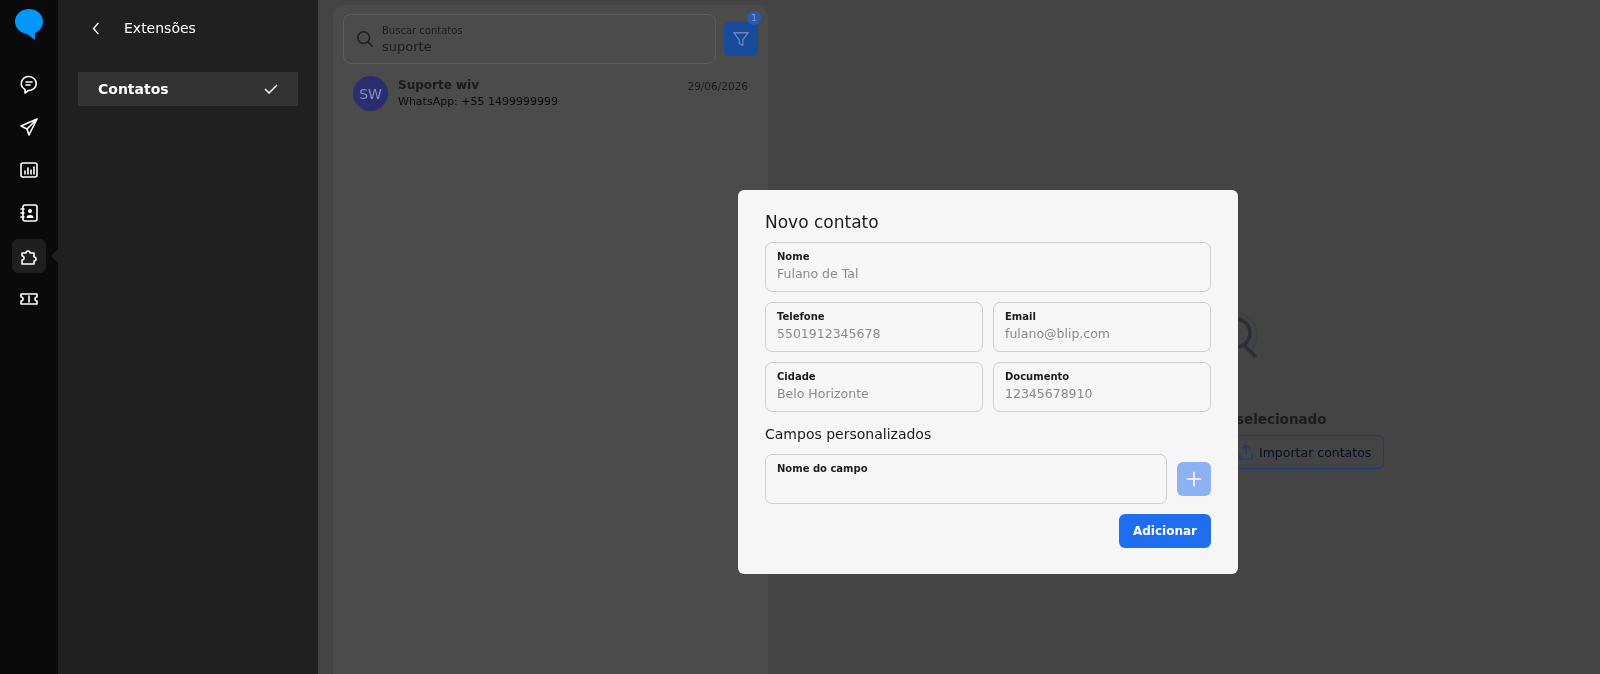  I want to click on filter-count-badge: 1, so click(754, 18).